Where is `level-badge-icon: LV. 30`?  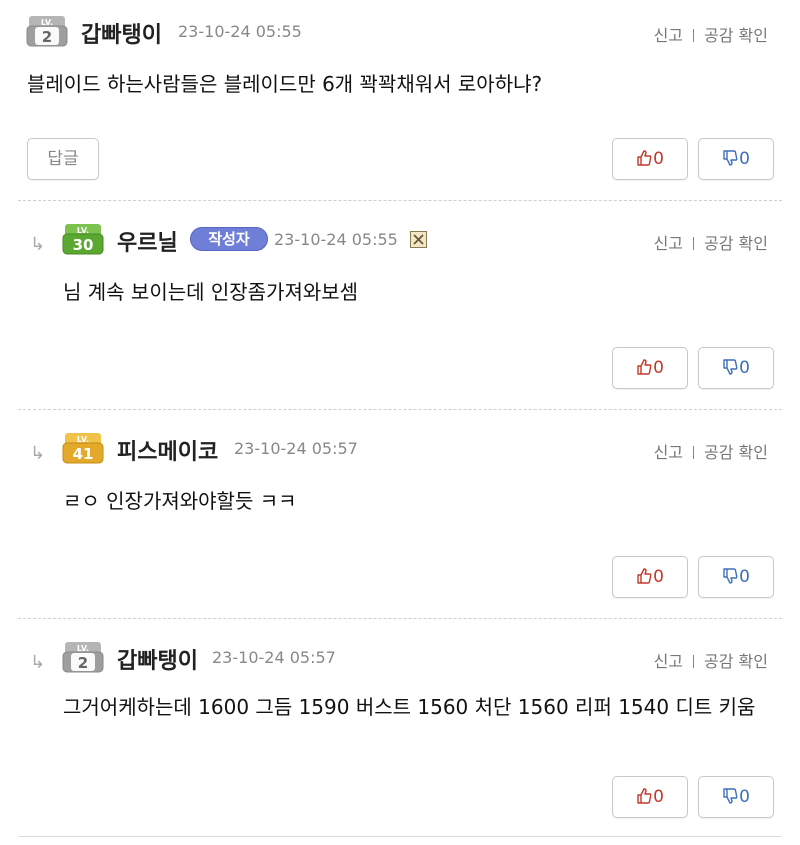 level-badge-icon: LV. 30 is located at coordinates (83, 239).